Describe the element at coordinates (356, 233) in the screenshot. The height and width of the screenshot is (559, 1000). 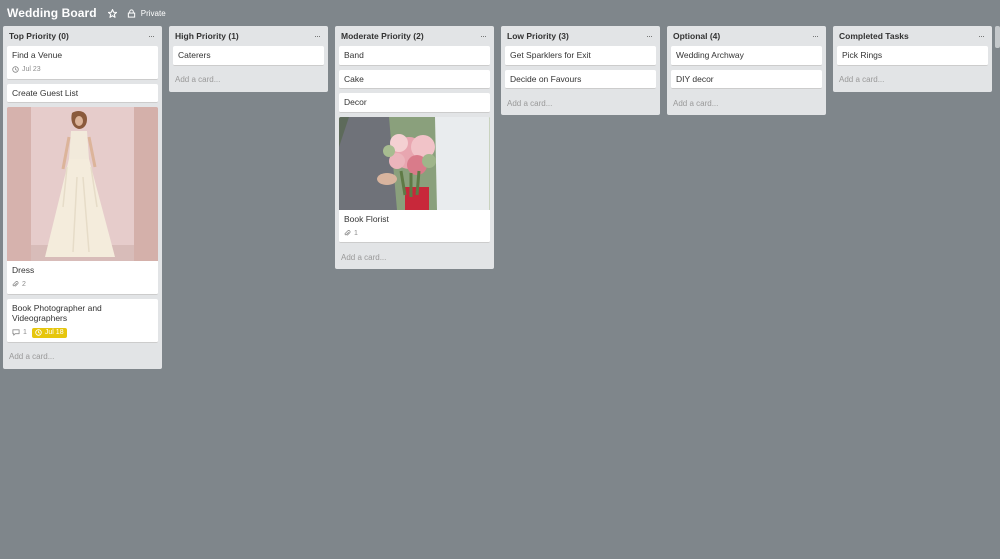
I see `attachments-count: 1` at that location.